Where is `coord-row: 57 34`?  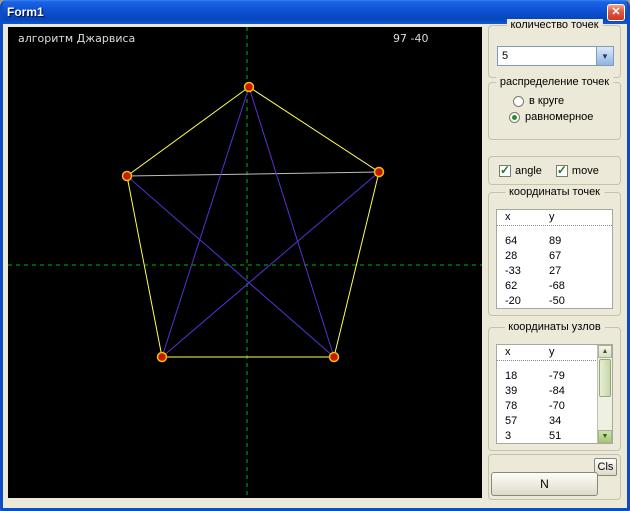 coord-row: 57 34 is located at coordinates (554, 421).